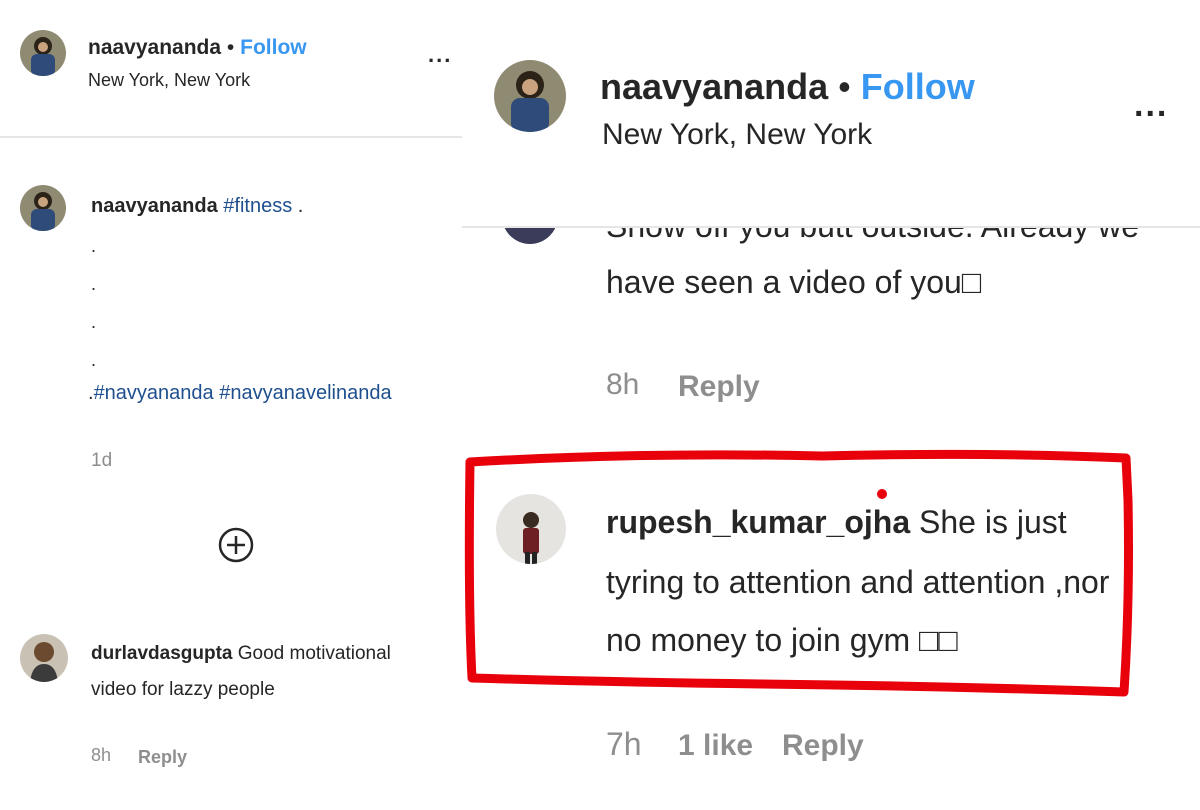 The width and height of the screenshot is (1200, 810). I want to click on hashtag-fitness: #fitness, so click(257, 206).